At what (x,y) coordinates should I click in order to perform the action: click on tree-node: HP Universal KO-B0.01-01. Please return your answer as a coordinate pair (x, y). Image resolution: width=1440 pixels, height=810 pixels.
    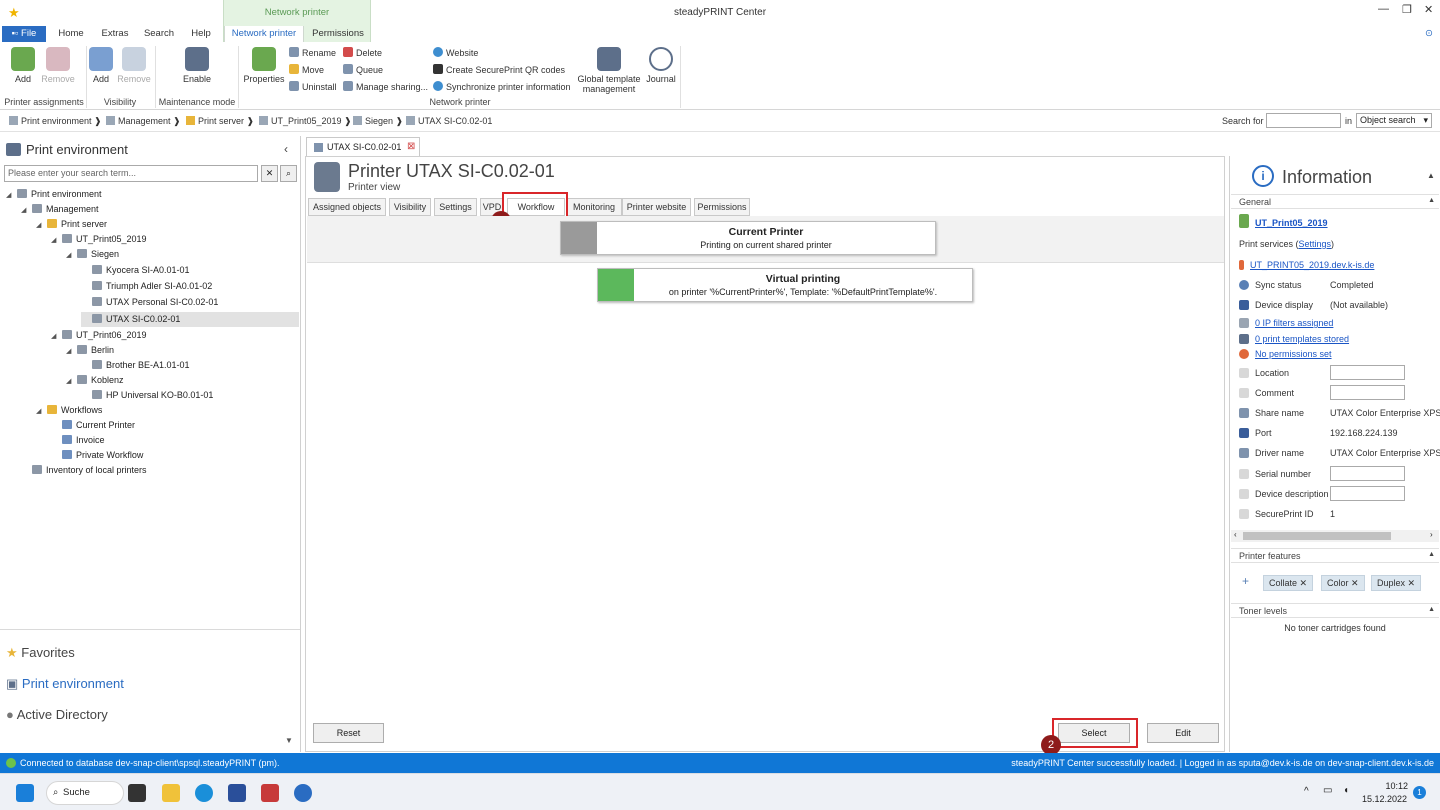
    Looking at the image, I should click on (147, 395).